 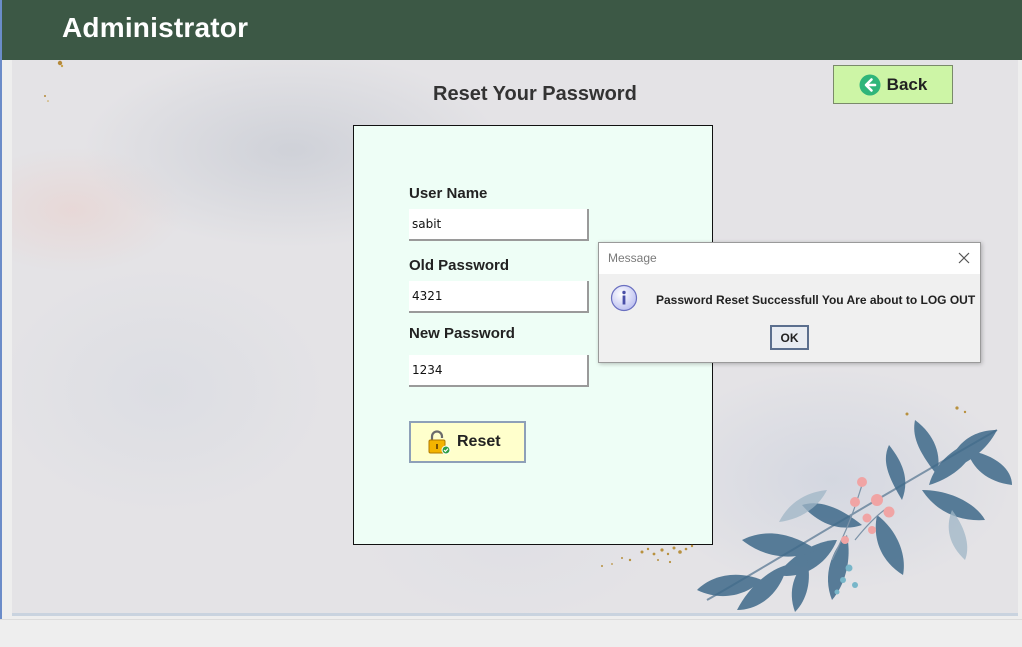 I want to click on lock-icon, so click(x=439, y=442).